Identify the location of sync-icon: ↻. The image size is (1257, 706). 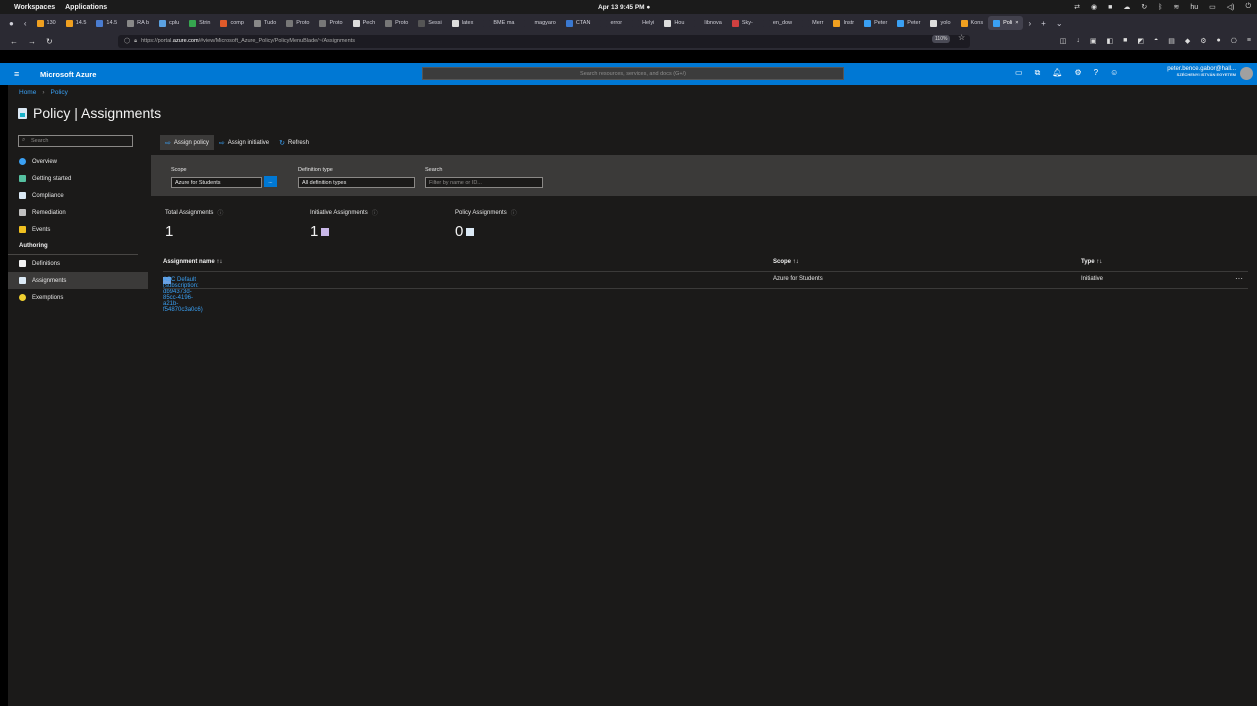
(1144, 7).